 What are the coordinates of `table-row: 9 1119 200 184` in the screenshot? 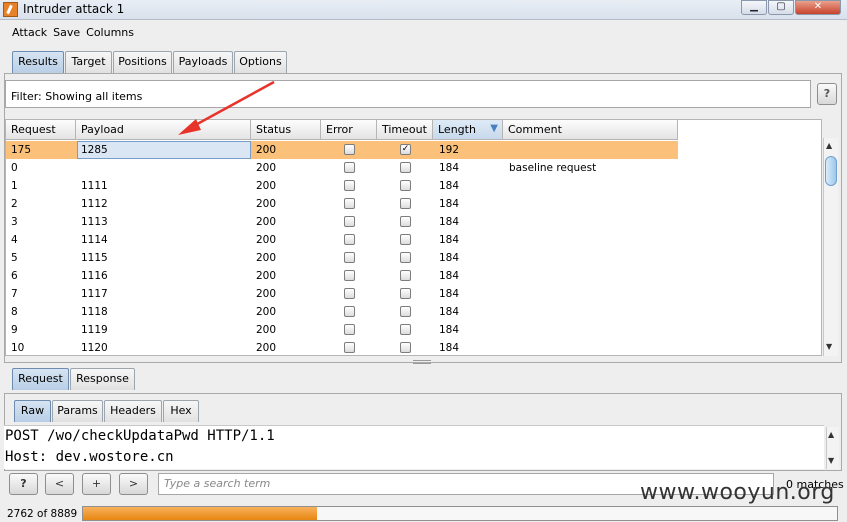 It's located at (342, 330).